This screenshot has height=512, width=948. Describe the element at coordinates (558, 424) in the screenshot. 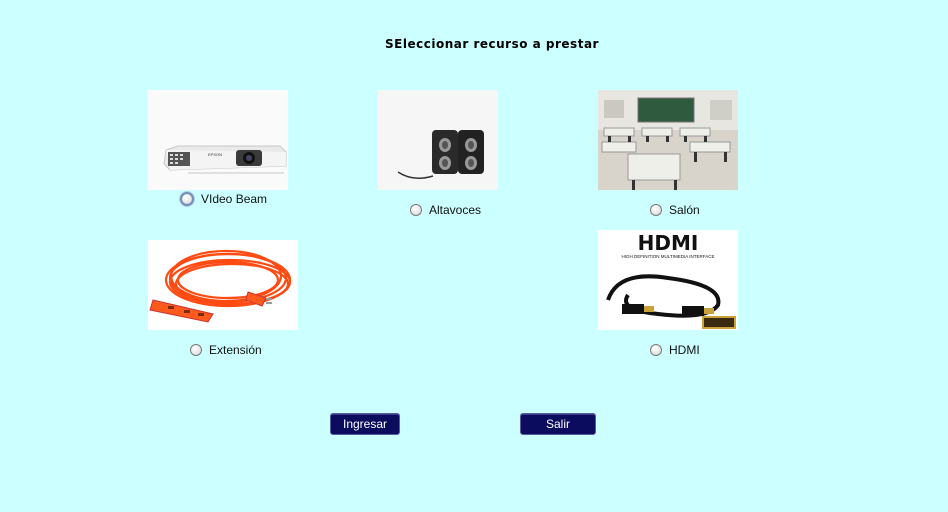

I see `salir-button: Salir` at that location.